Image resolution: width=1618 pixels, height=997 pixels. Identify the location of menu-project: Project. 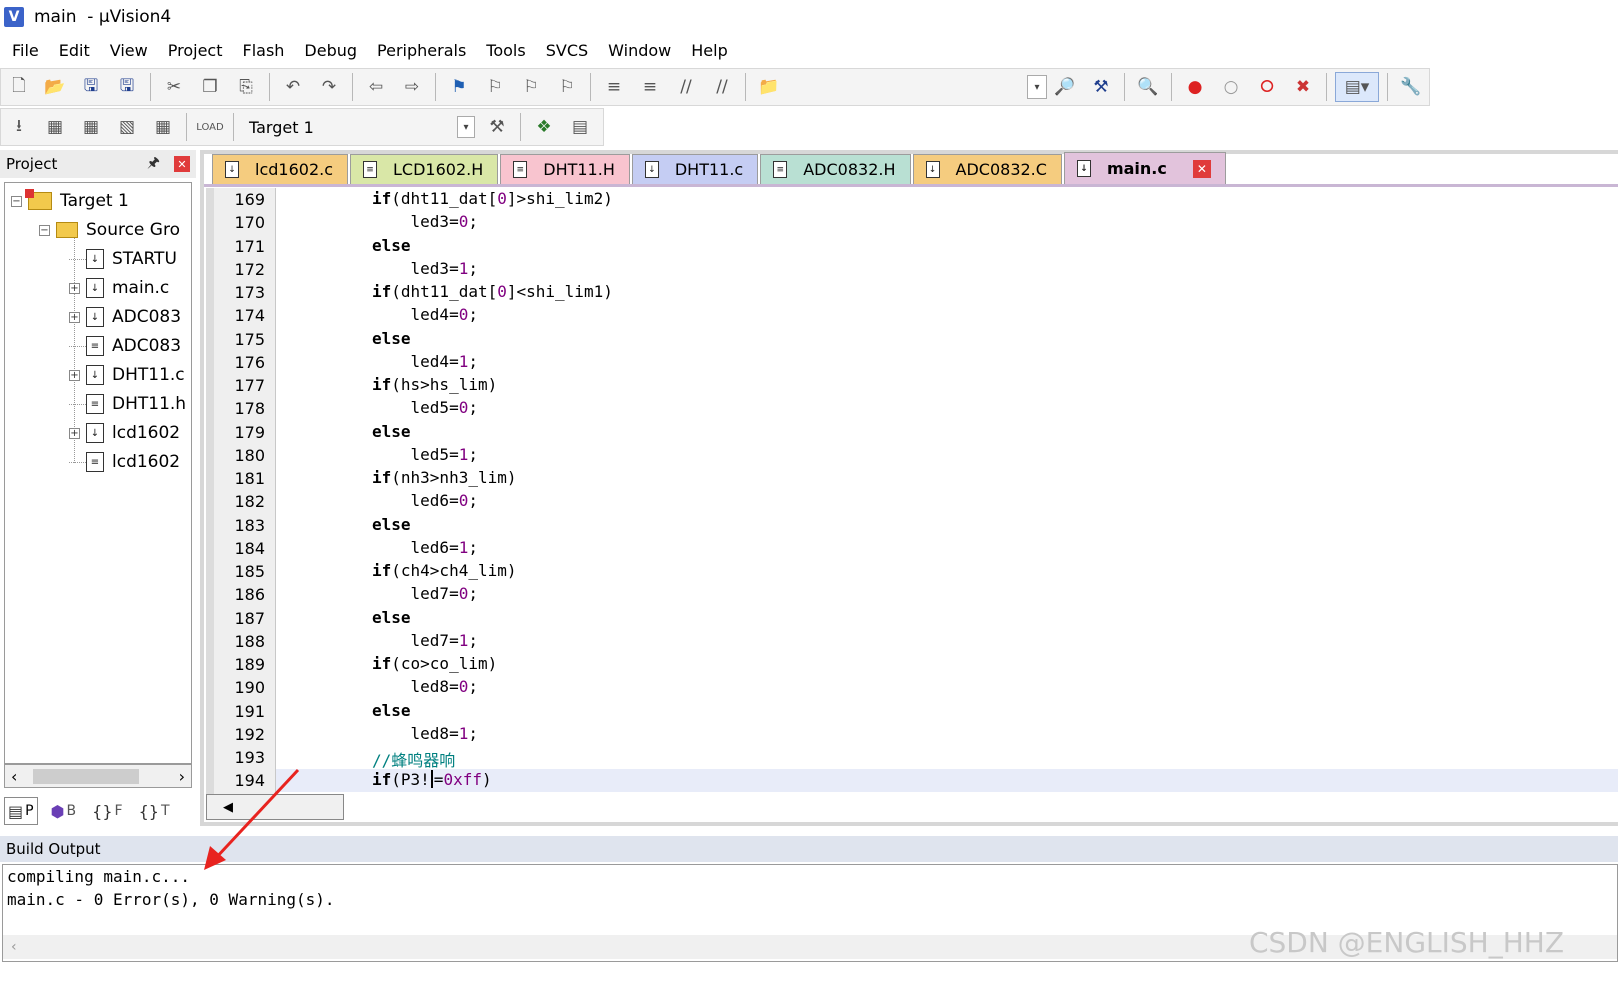
(195, 50).